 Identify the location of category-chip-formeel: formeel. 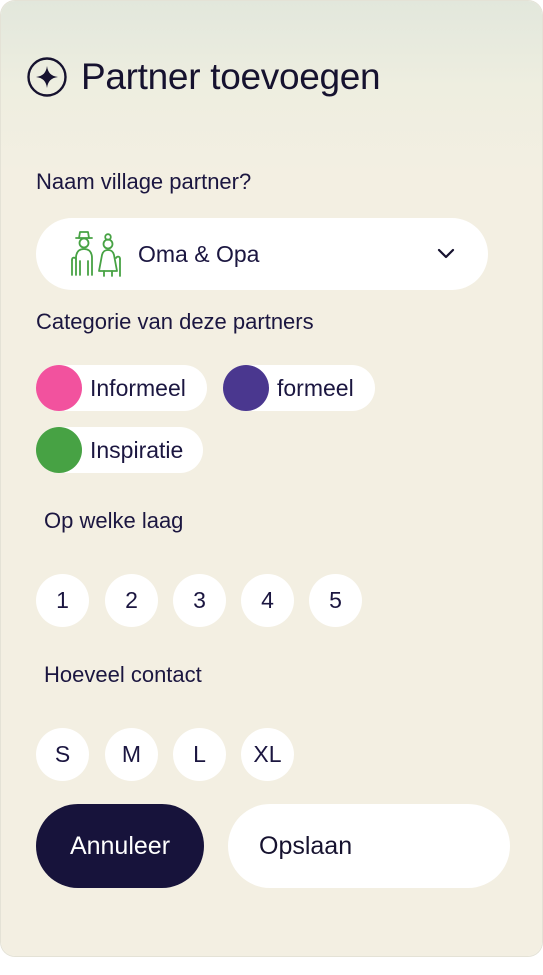
(299, 388).